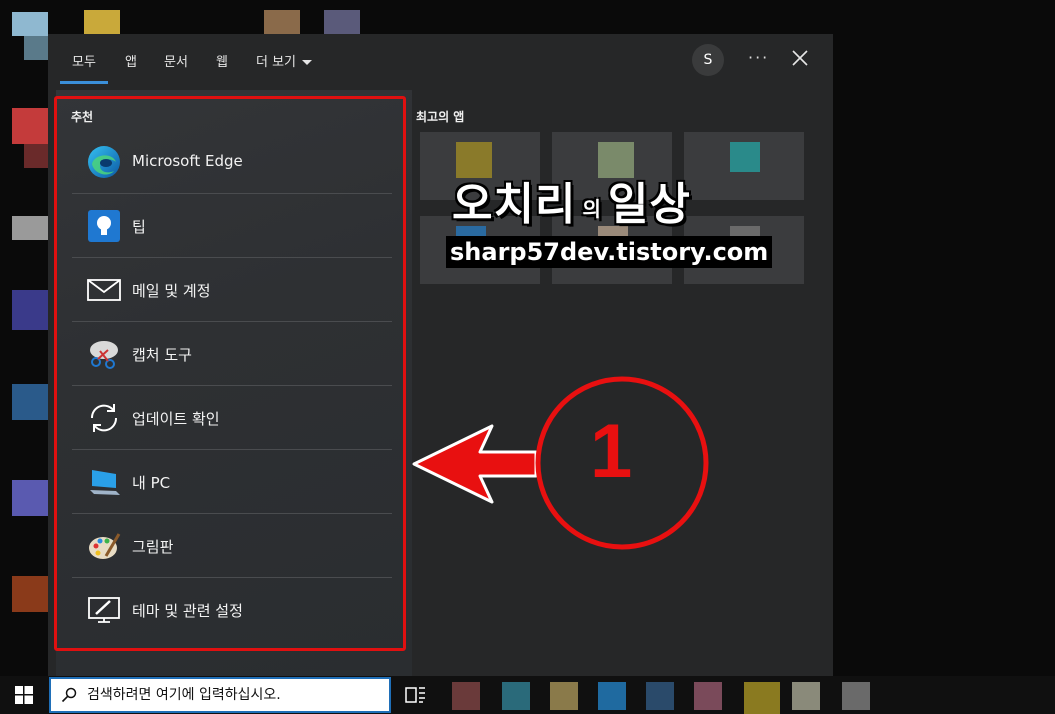 Image resolution: width=1055 pixels, height=714 pixels. What do you see at coordinates (744, 166) in the screenshot?
I see `top-app-tile` at bounding box center [744, 166].